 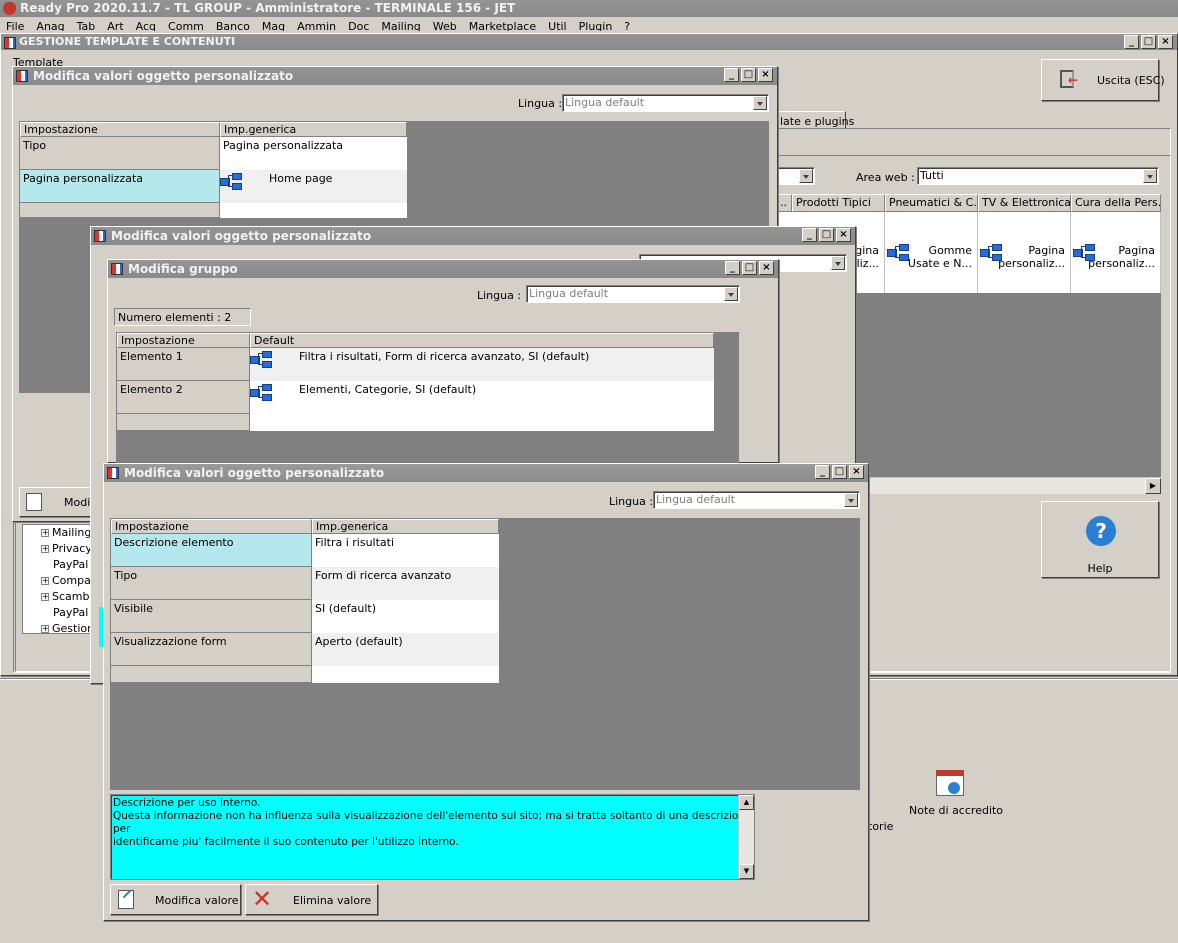 What do you see at coordinates (1153, 486) in the screenshot?
I see `scroll-right-icon: ▶` at bounding box center [1153, 486].